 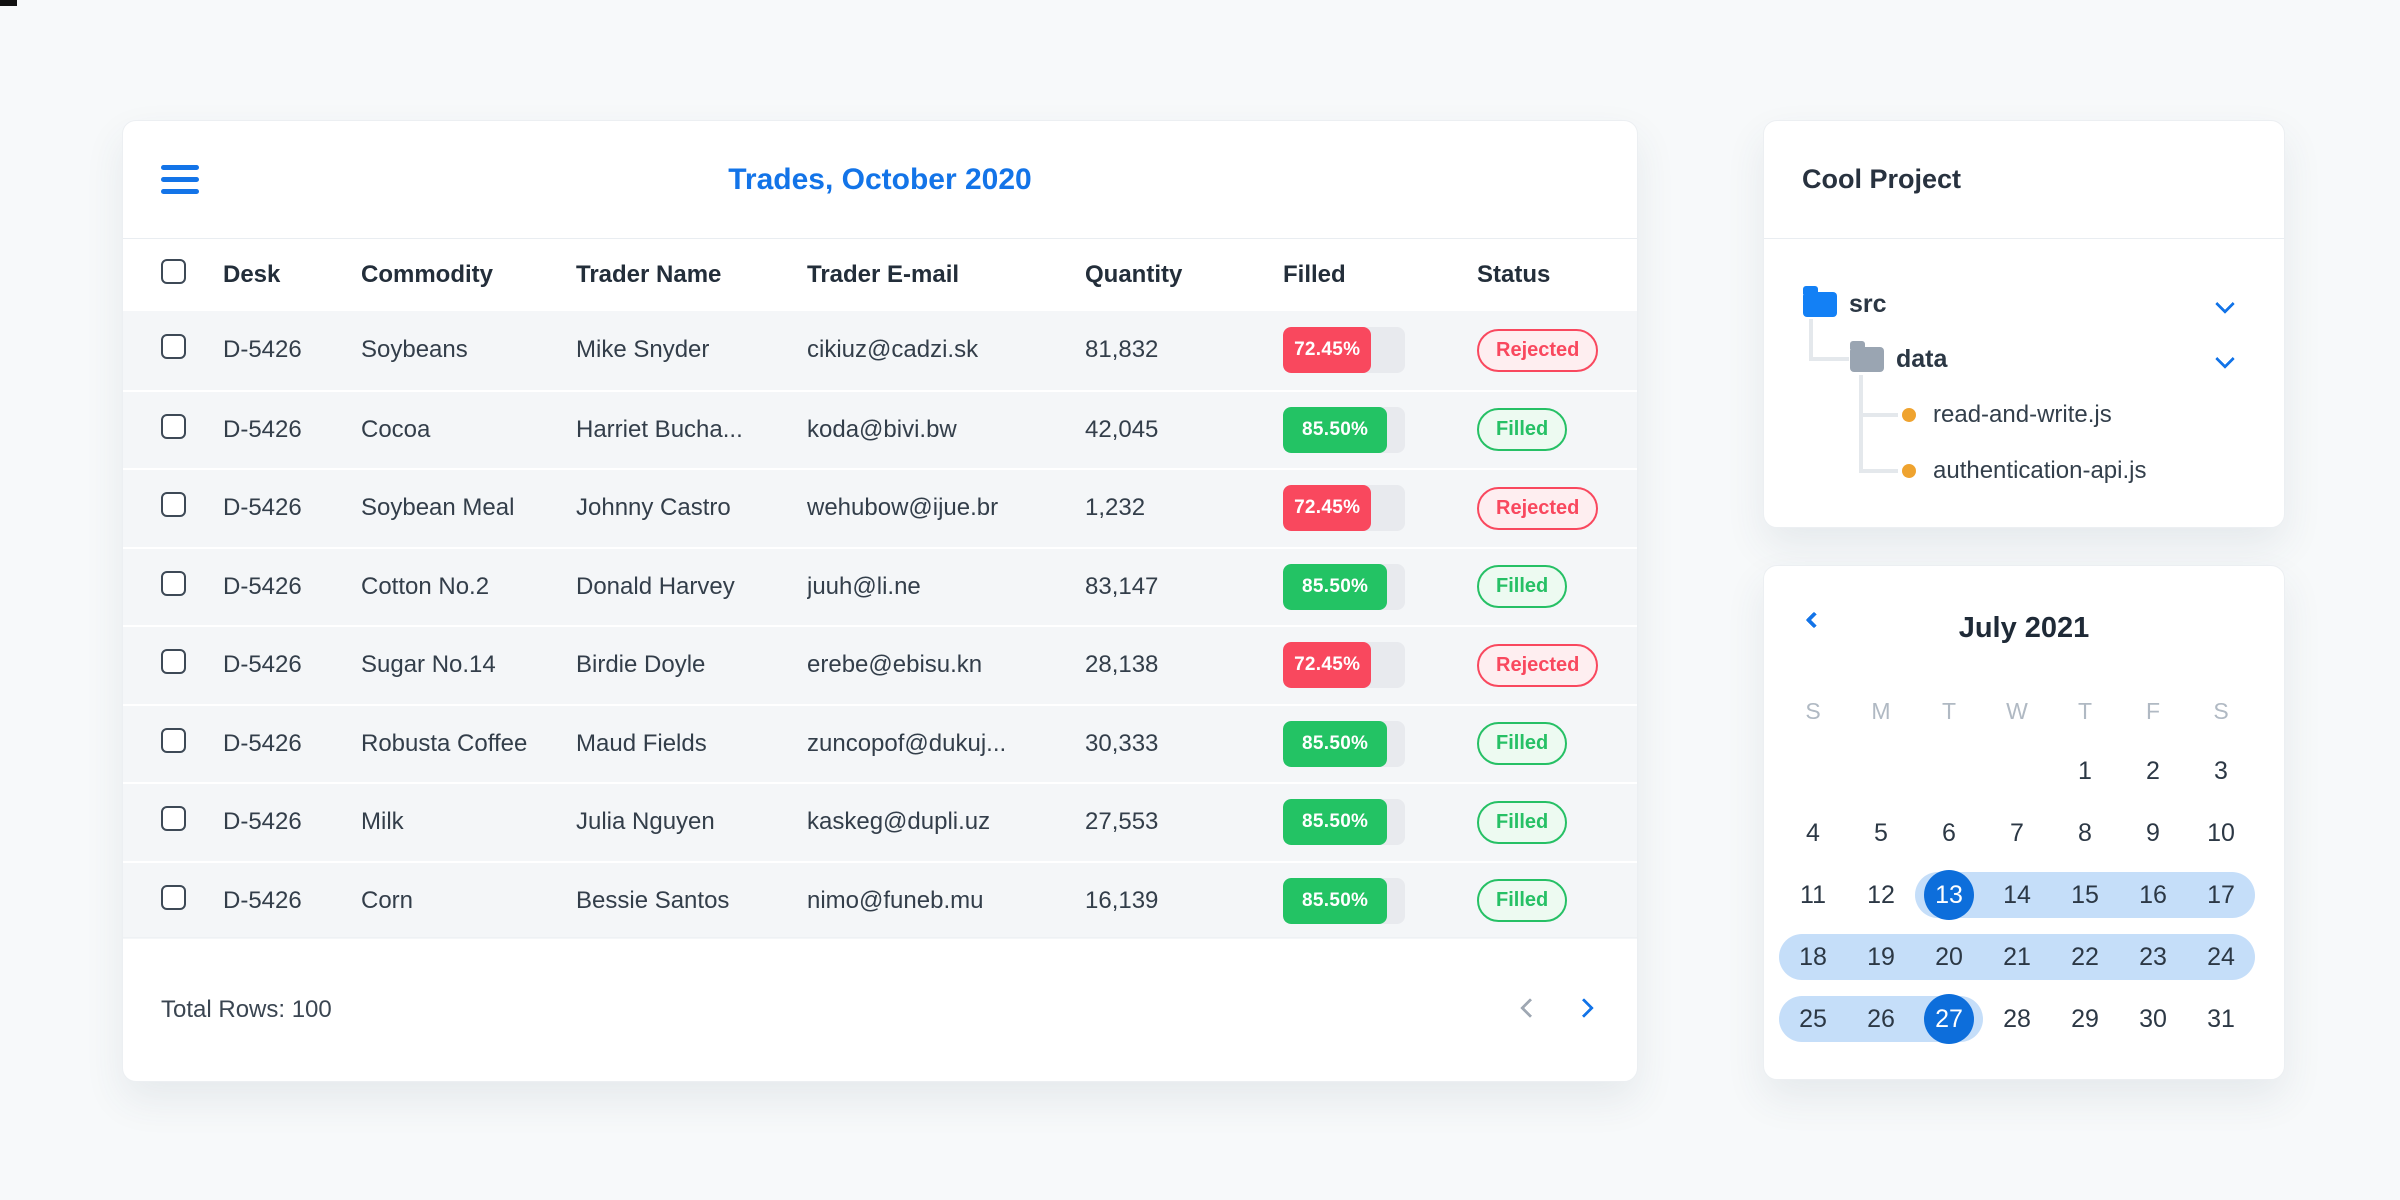 I want to click on day-number: 12, so click(x=1881, y=894).